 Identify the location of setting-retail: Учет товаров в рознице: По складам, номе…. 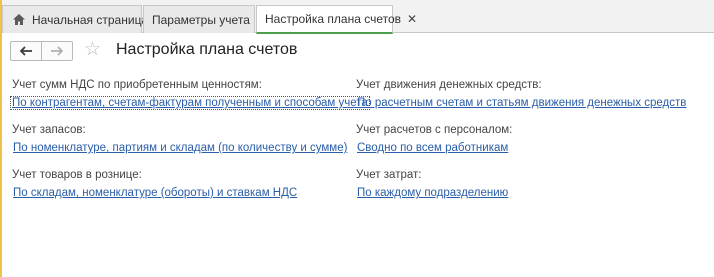
(155, 184).